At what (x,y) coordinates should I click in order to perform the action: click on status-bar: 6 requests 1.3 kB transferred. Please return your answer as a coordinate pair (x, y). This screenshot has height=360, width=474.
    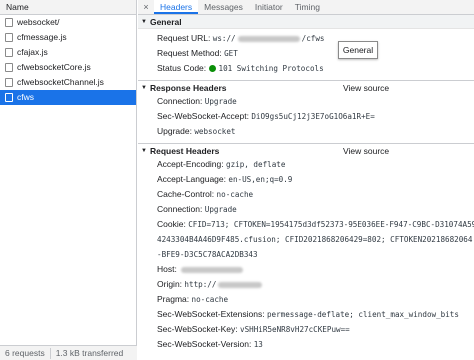
    Looking at the image, I should click on (68, 352).